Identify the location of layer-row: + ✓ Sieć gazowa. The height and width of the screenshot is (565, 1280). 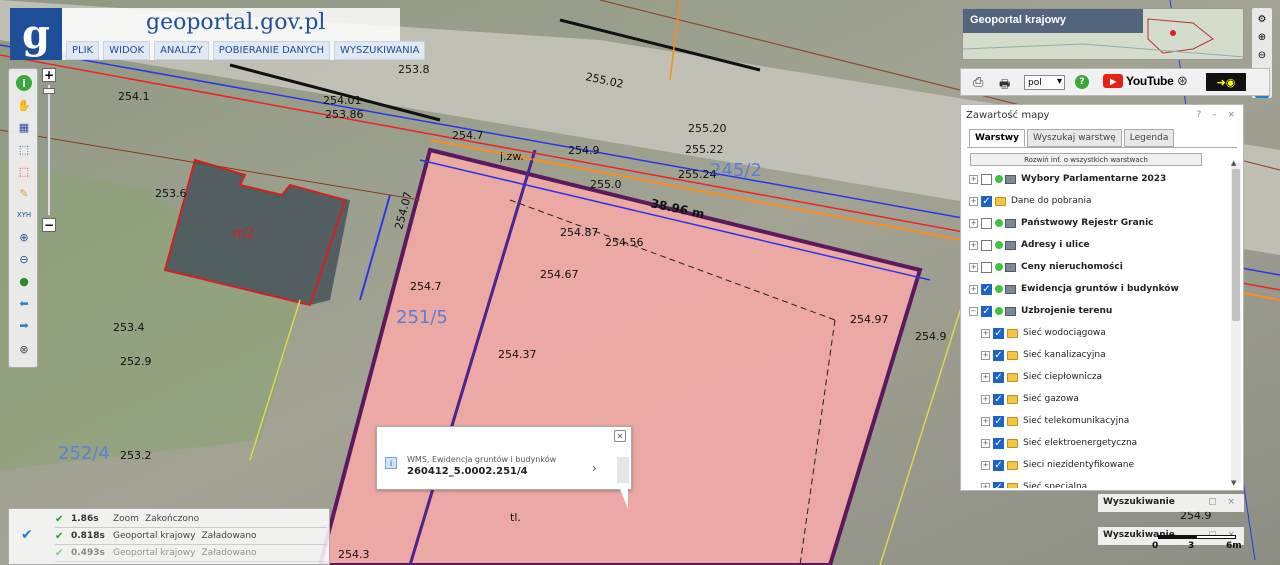
(1102, 399).